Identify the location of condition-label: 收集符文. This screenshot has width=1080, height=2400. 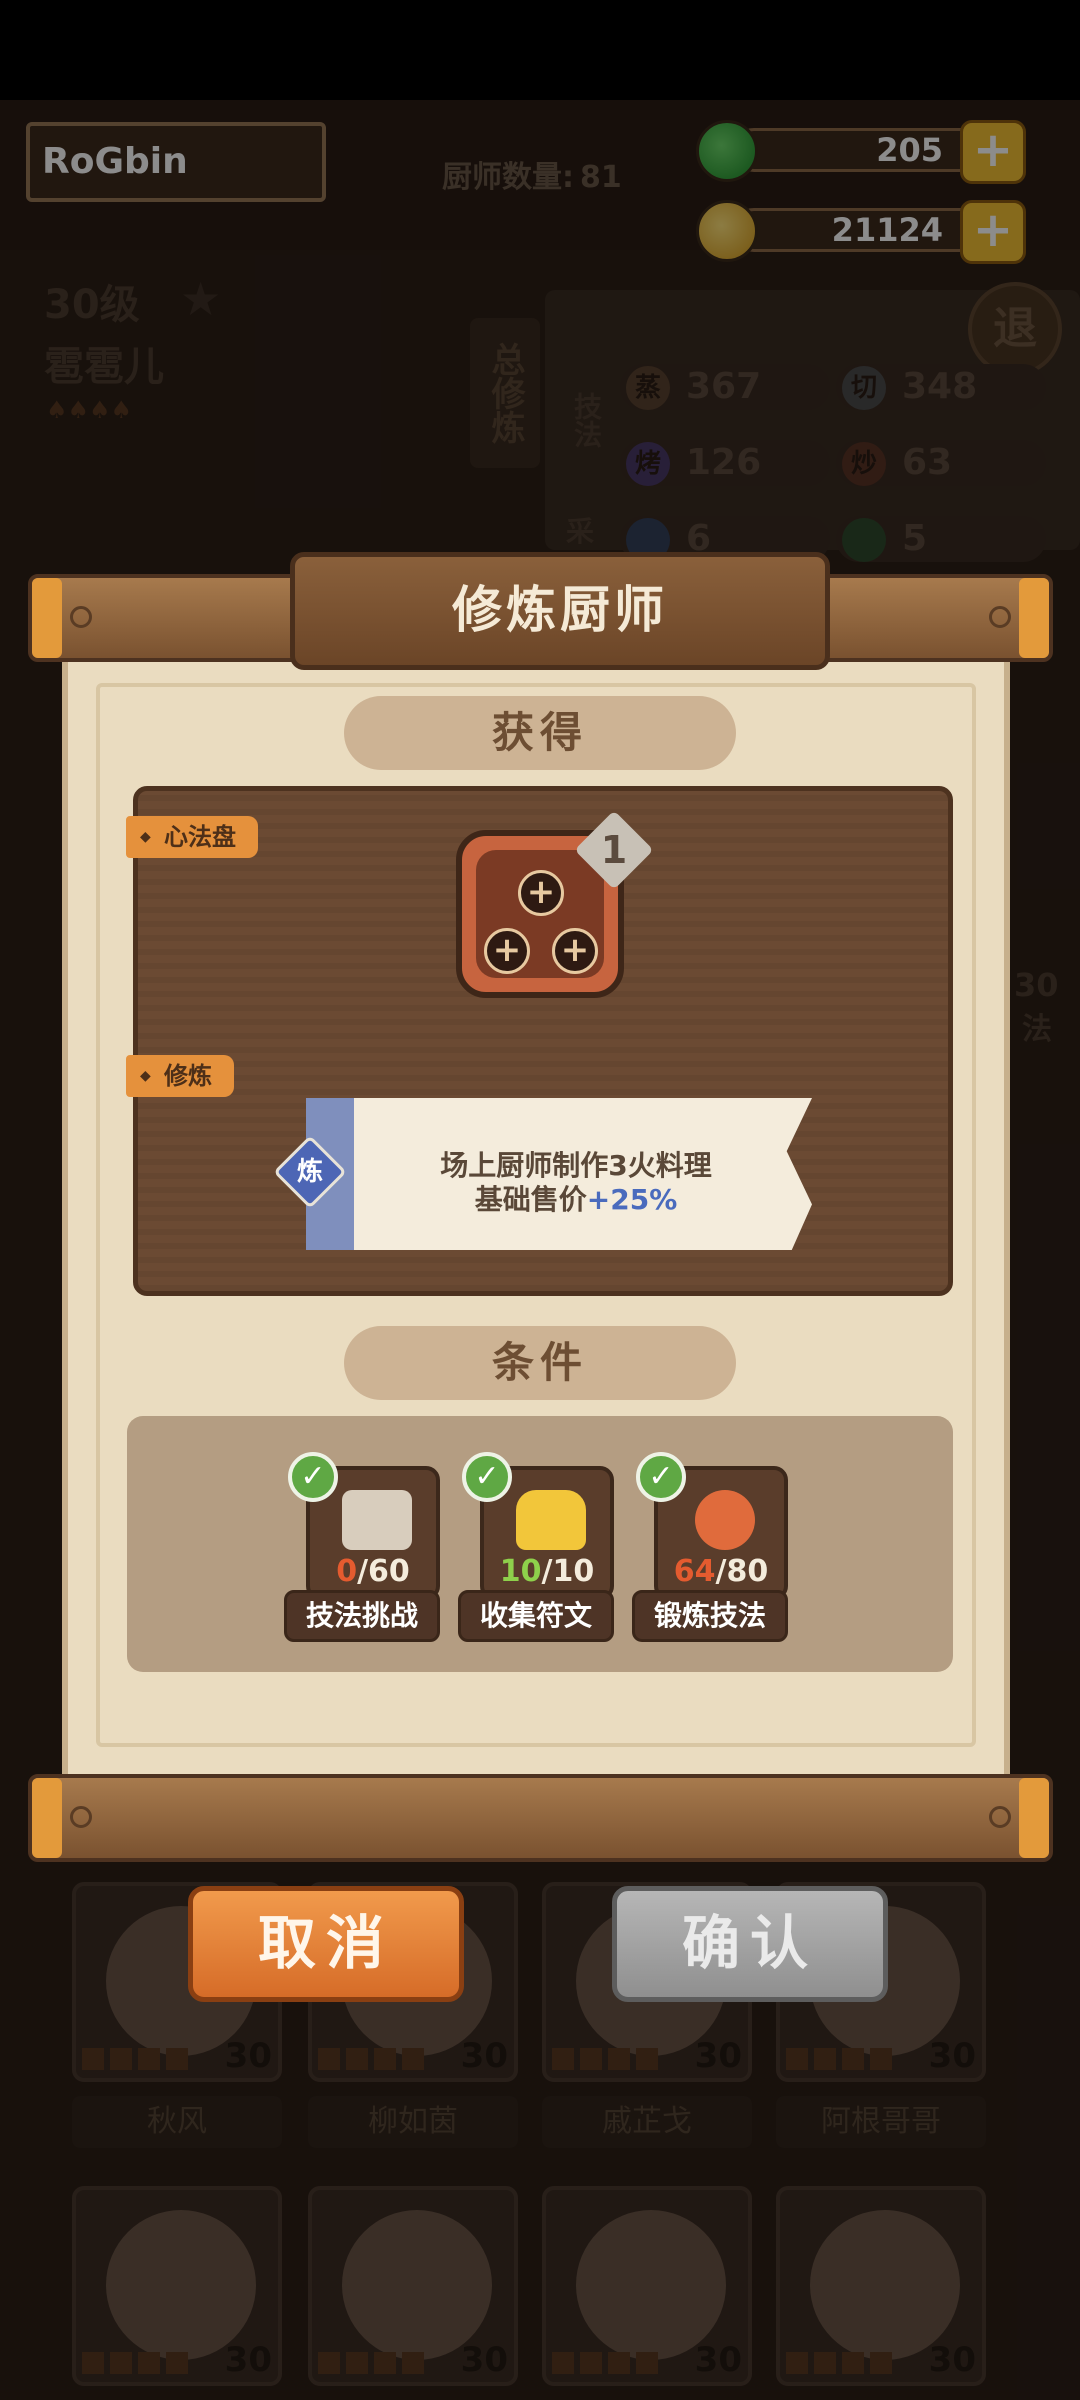
(536, 1616).